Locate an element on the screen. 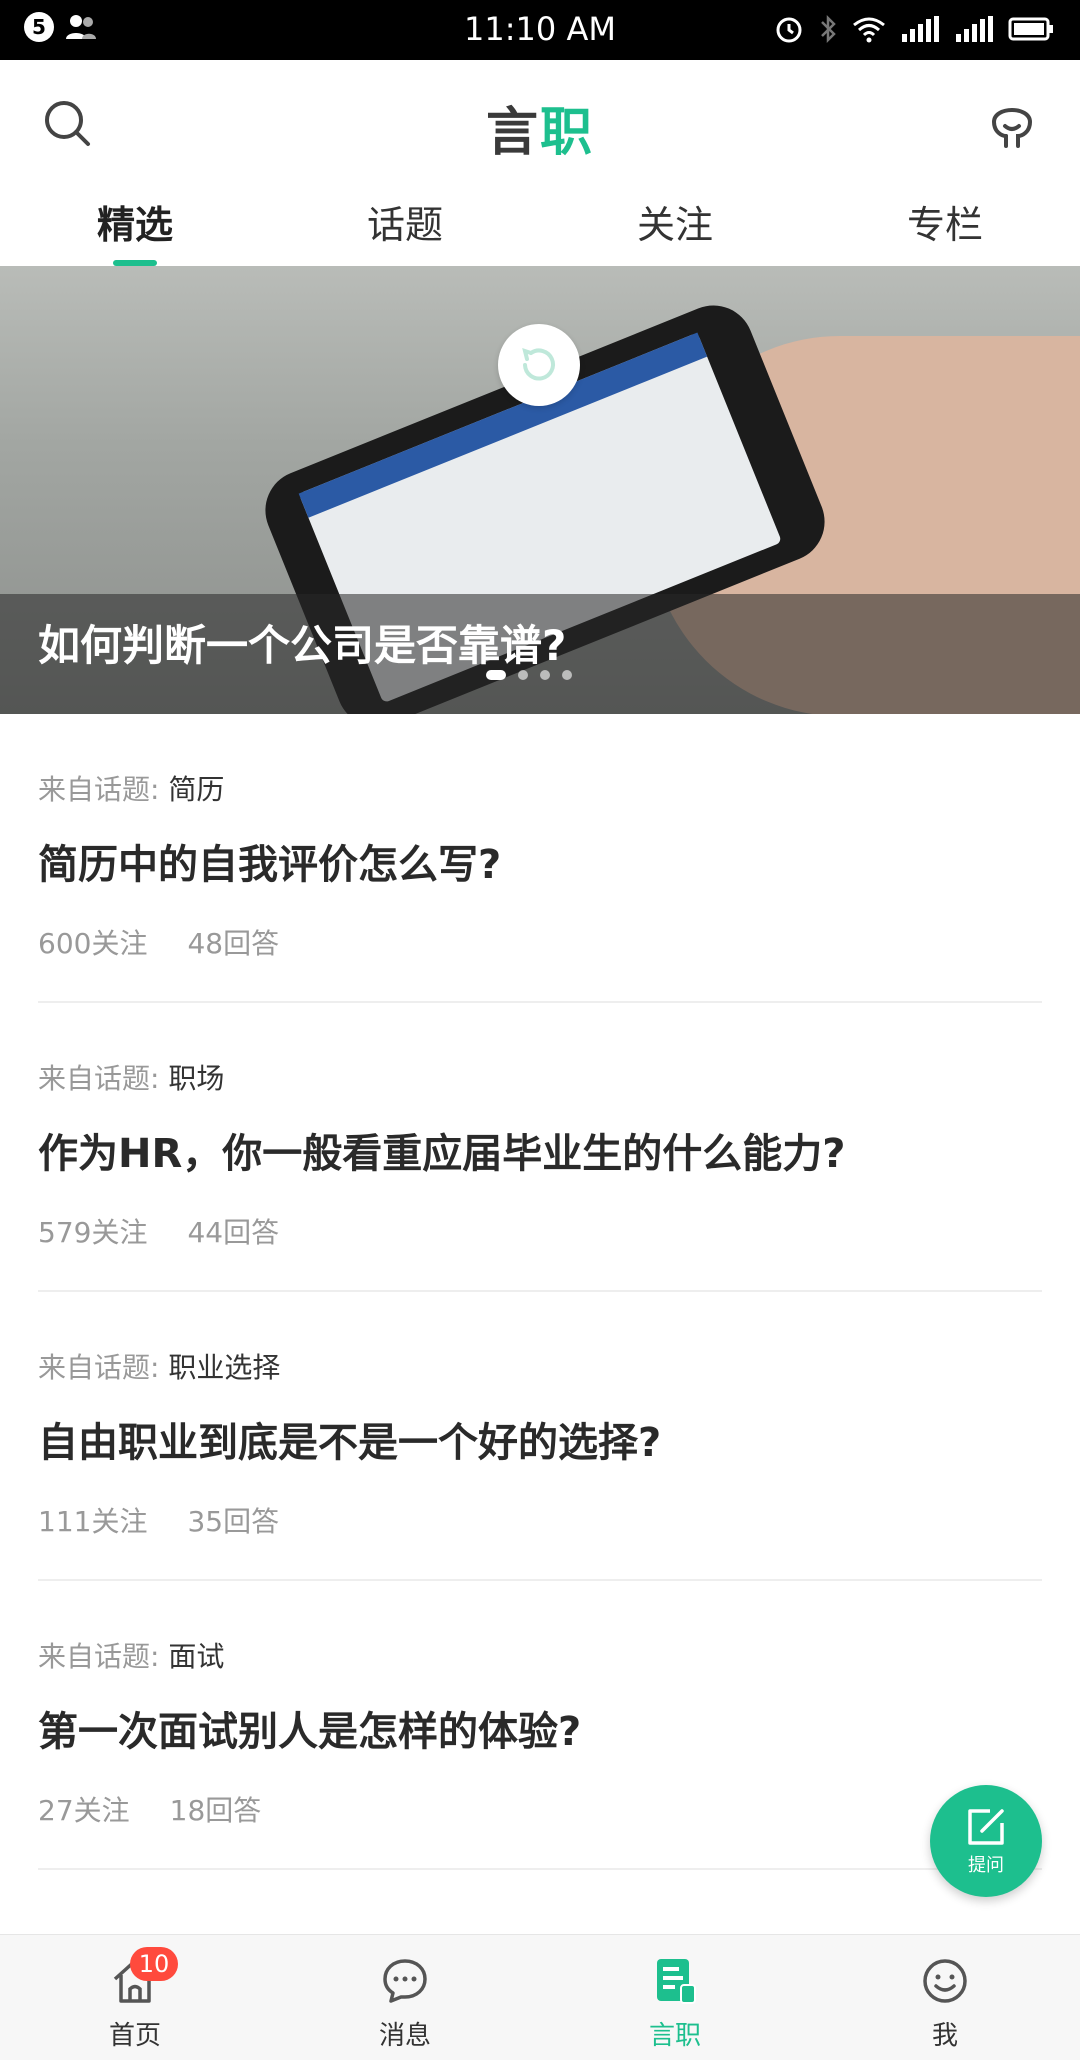  question-title: 简历中的自我评价怎么写? is located at coordinates (269, 861).